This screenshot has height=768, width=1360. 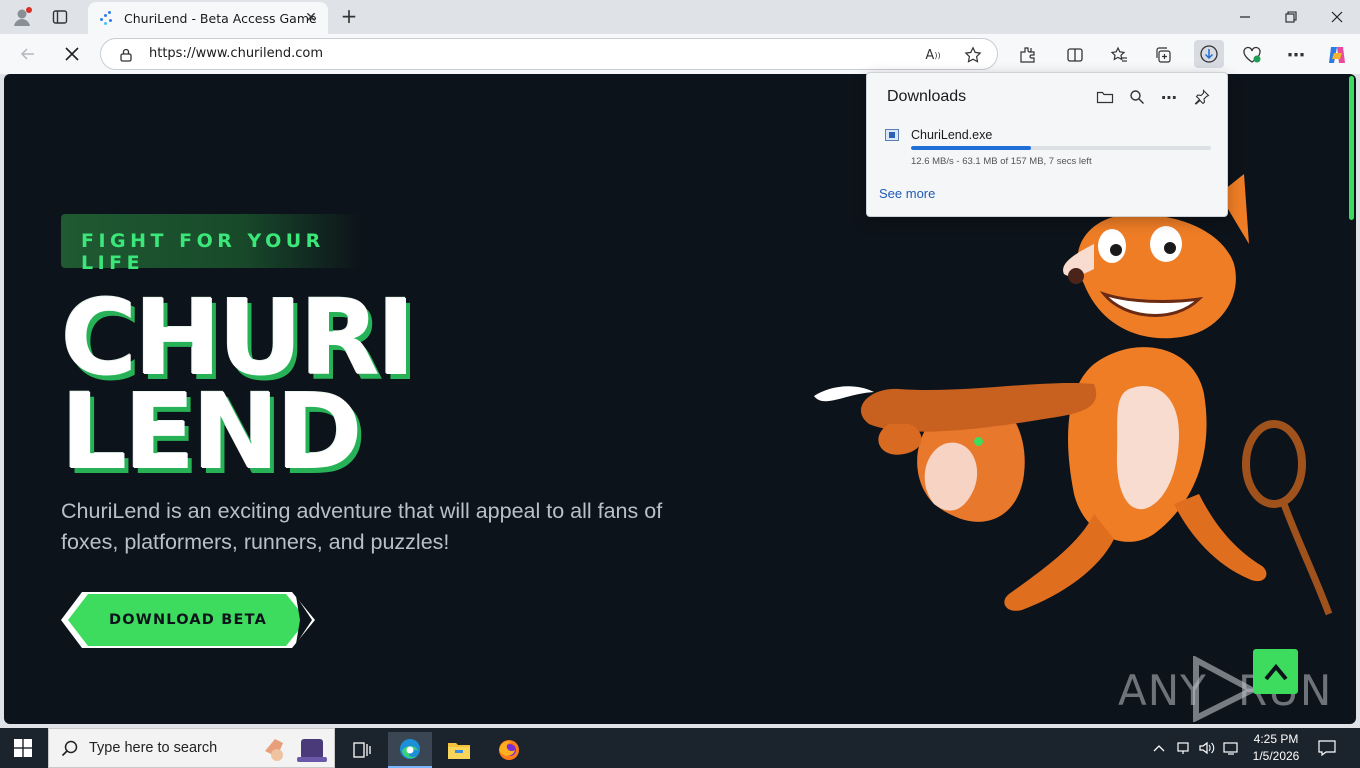 What do you see at coordinates (1202, 97) in the screenshot?
I see `pin-icon` at bounding box center [1202, 97].